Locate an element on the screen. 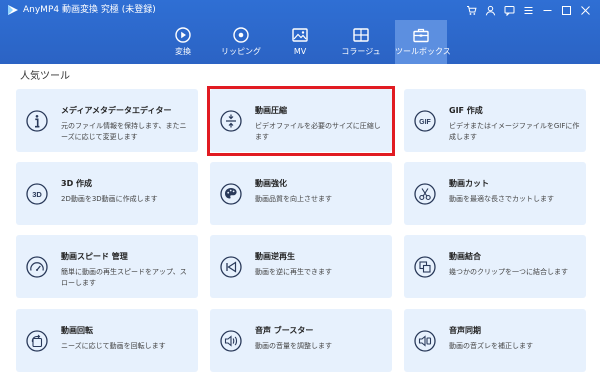 The image size is (600, 380). volume-booster-icon is located at coordinates (231, 340).